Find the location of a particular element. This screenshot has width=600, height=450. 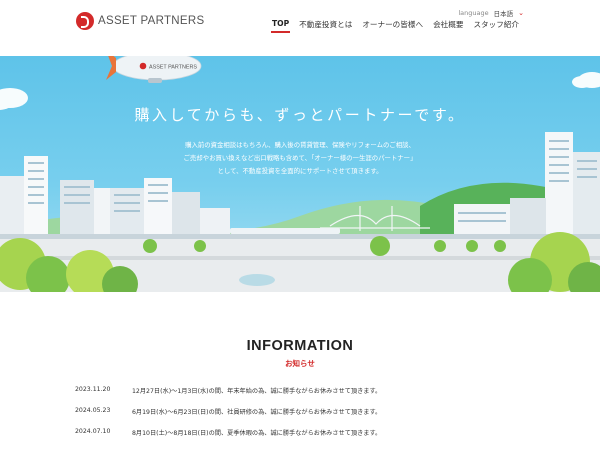

fountain is located at coordinates (257, 280).